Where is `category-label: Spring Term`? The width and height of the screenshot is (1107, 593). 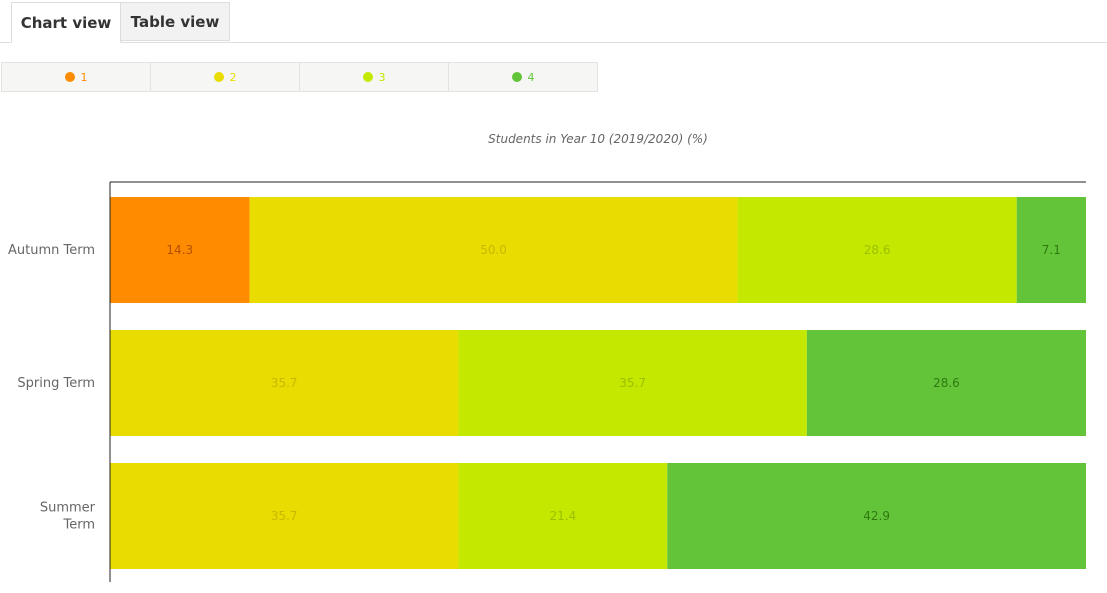 category-label: Spring Term is located at coordinates (56, 383).